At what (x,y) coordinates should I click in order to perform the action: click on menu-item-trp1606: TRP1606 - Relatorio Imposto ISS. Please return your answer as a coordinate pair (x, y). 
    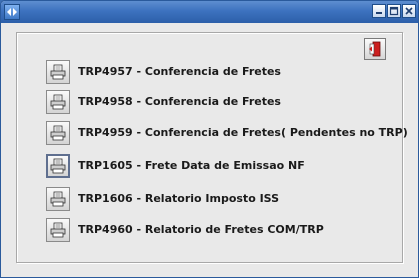
    Looking at the image, I should click on (216, 199).